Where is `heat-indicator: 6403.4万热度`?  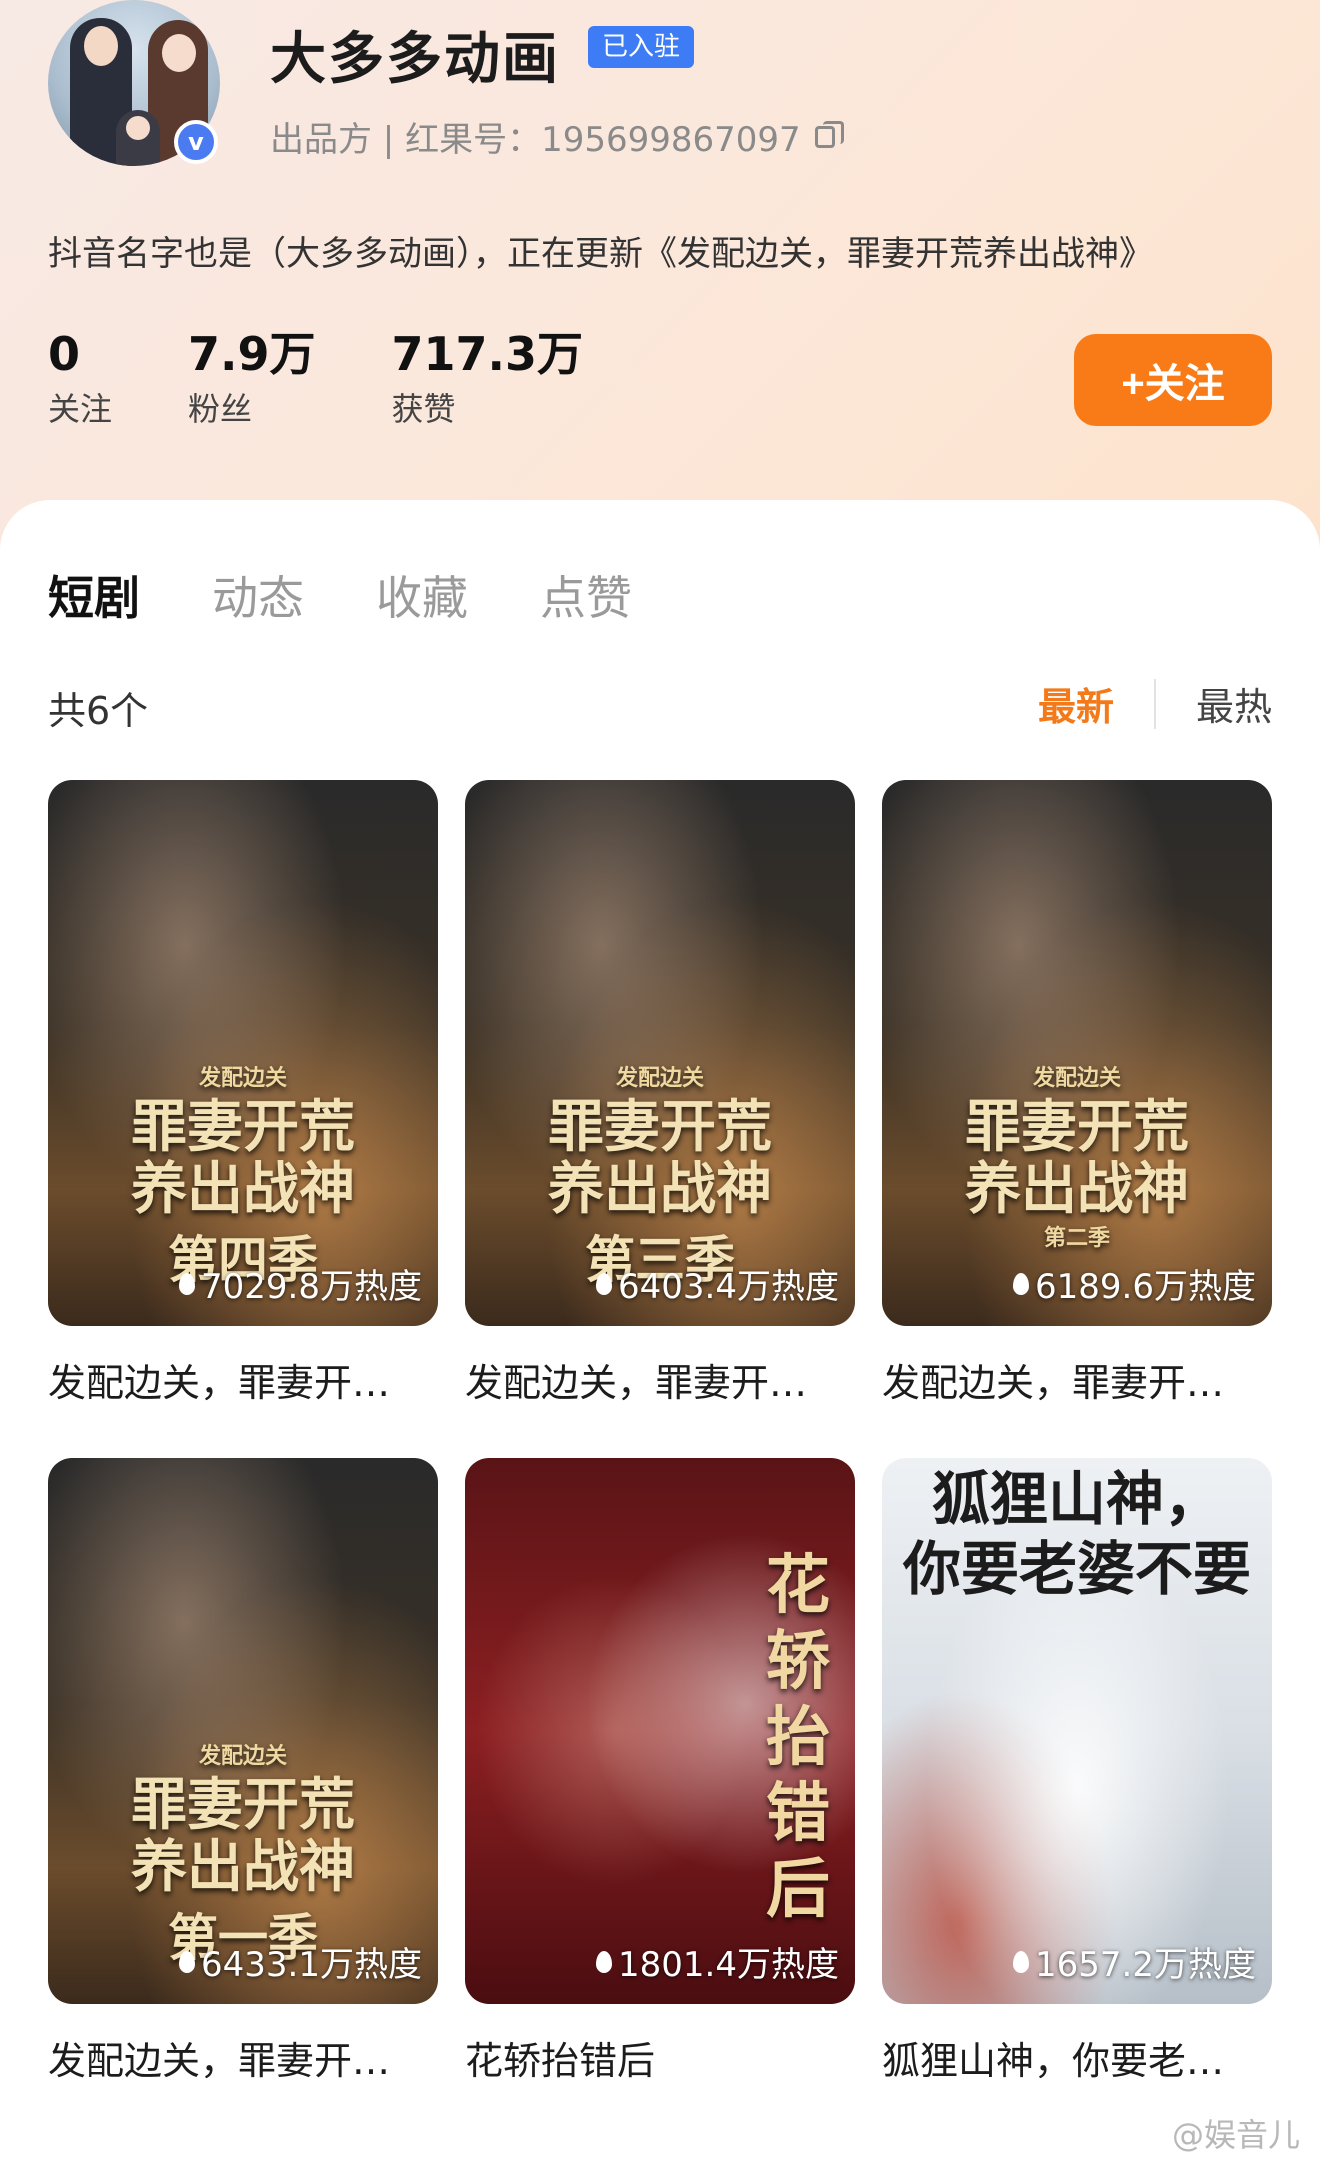 heat-indicator: 6403.4万热度 is located at coordinates (717, 1283).